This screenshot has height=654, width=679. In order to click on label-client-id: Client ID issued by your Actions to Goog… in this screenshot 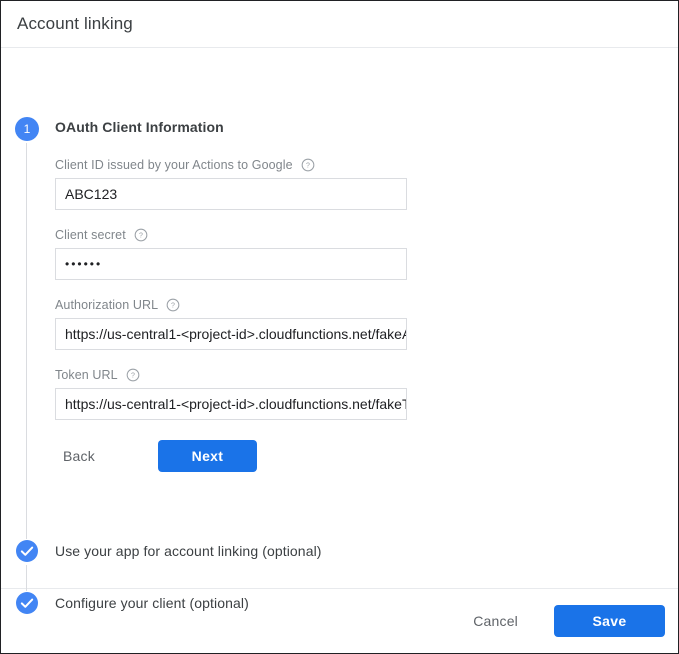, I will do `click(231, 165)`.